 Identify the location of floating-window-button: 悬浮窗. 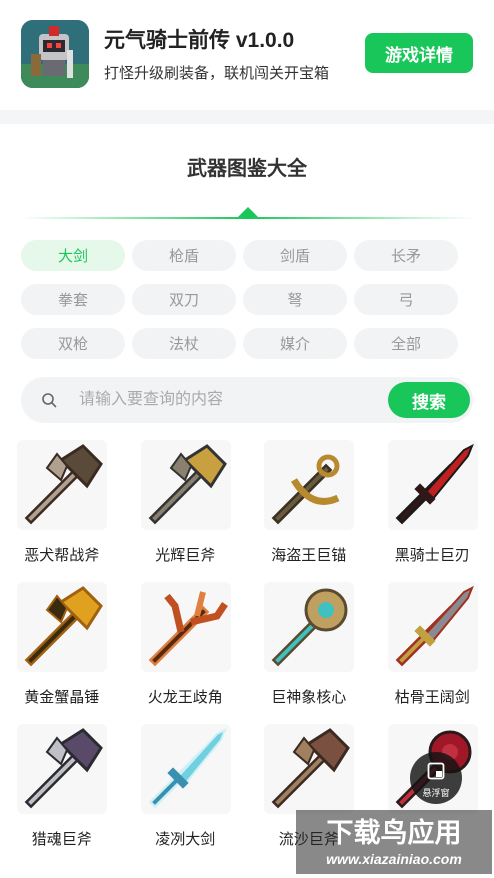
(436, 778).